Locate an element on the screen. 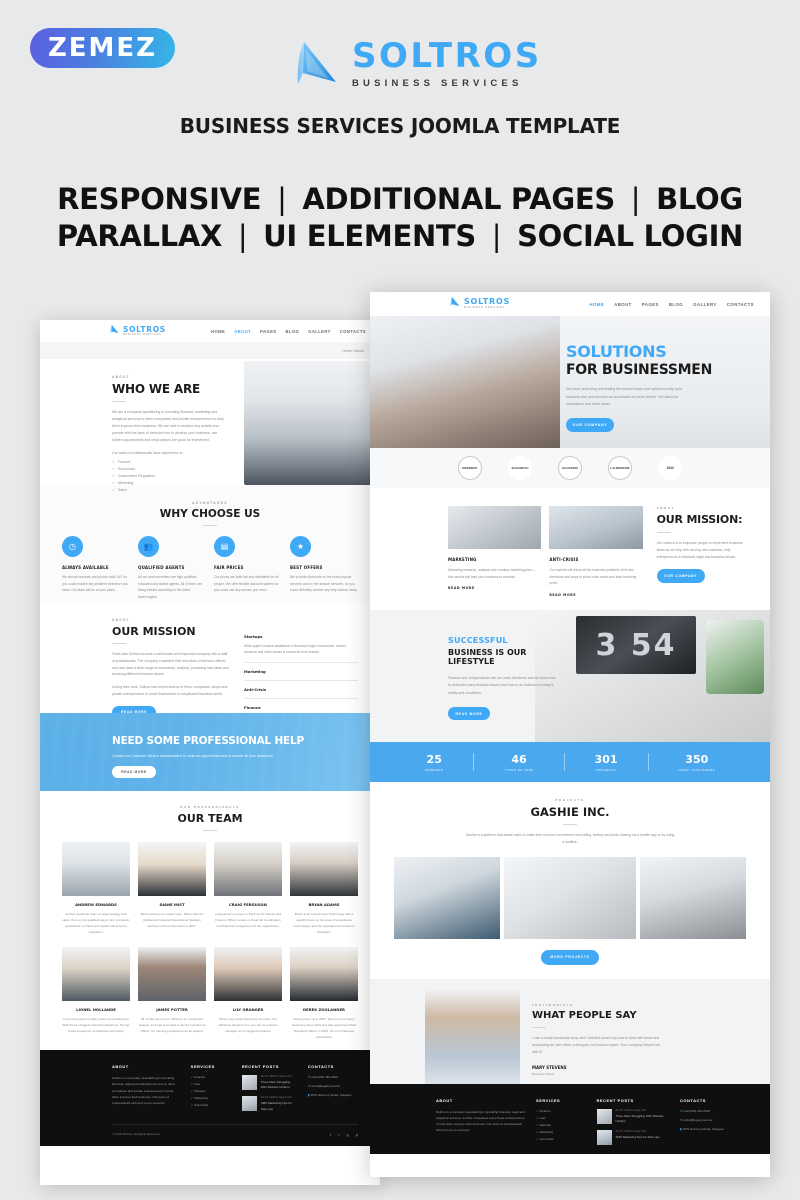  facebook-icon: f is located at coordinates (330, 1134).